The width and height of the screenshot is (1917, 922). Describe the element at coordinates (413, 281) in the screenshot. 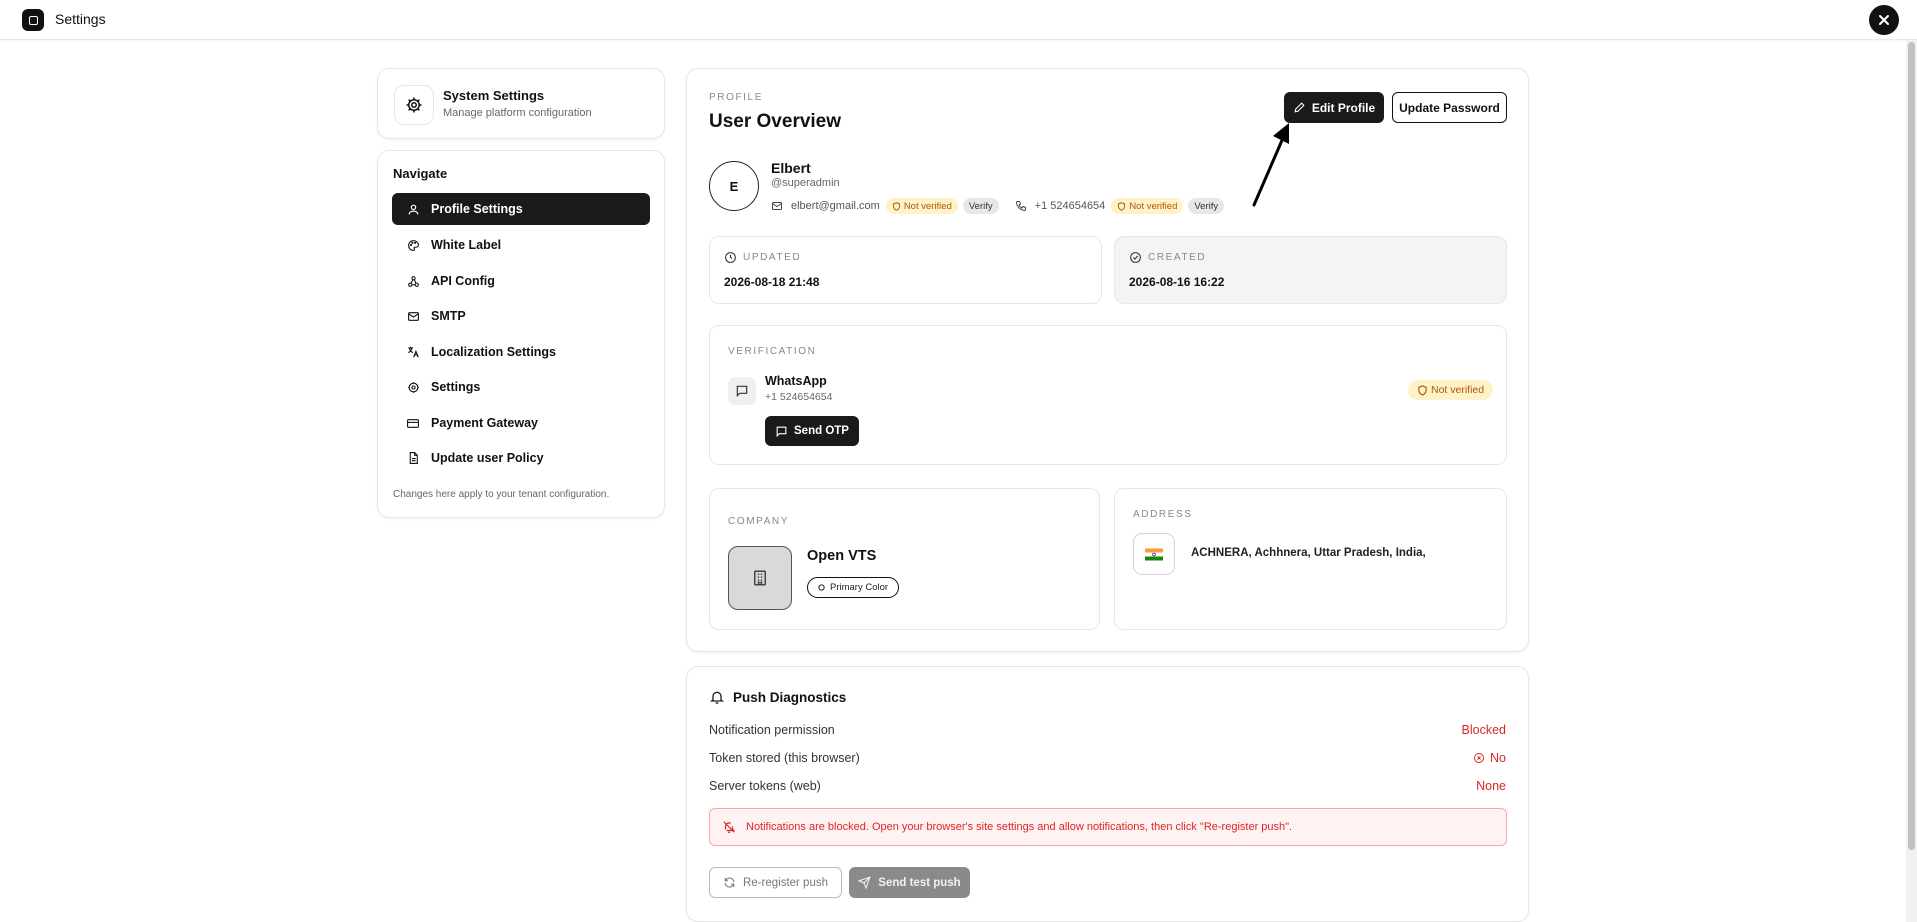

I see `webhook-icon` at that location.